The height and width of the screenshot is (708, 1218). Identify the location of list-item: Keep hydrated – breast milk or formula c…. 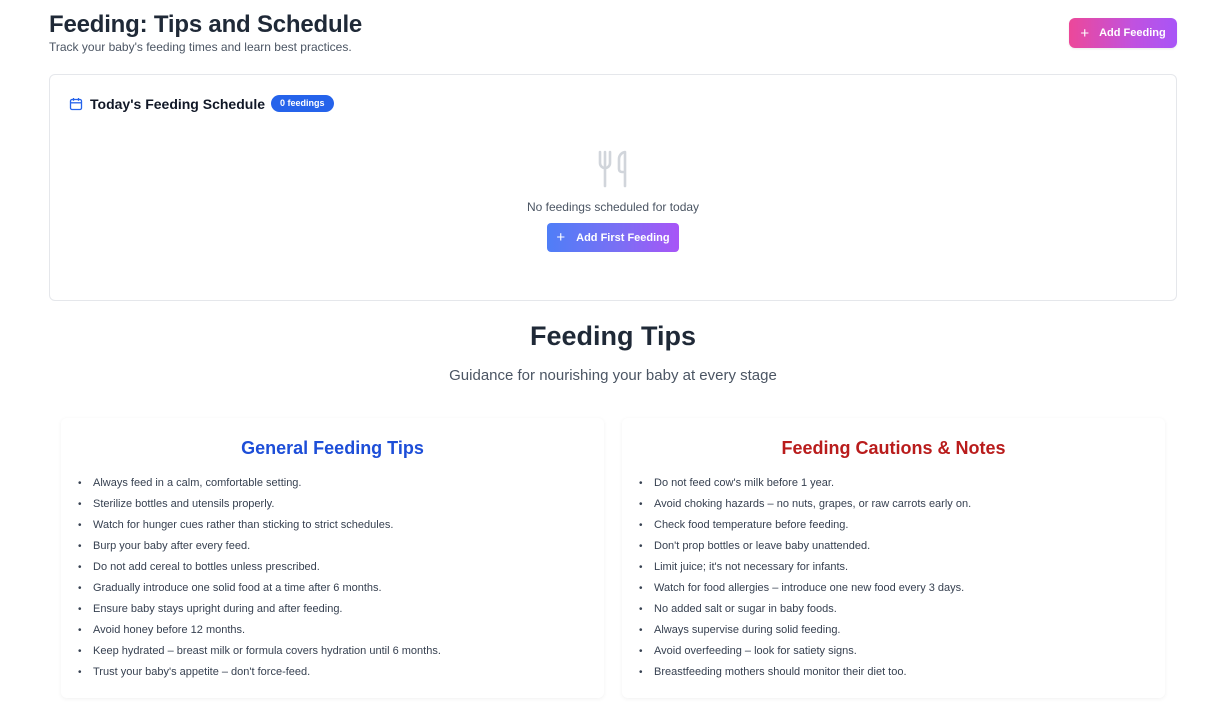
(341, 654).